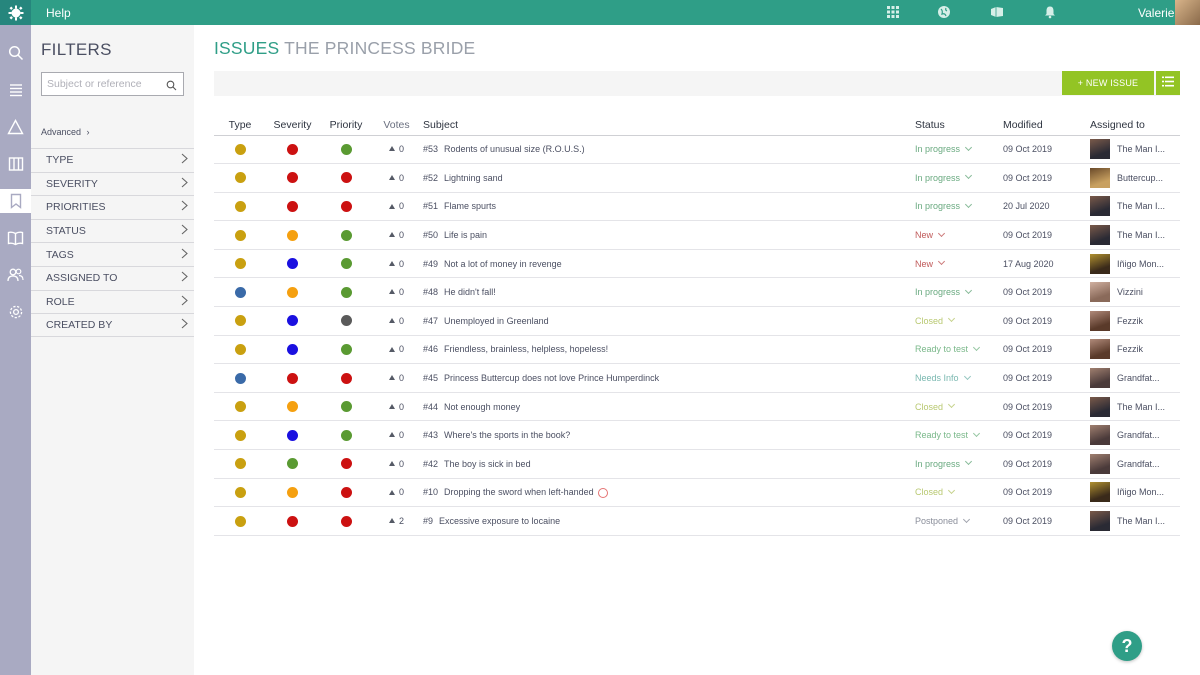 The image size is (1200, 675). Describe the element at coordinates (240, 126) in the screenshot. I see `column-type: Type` at that location.